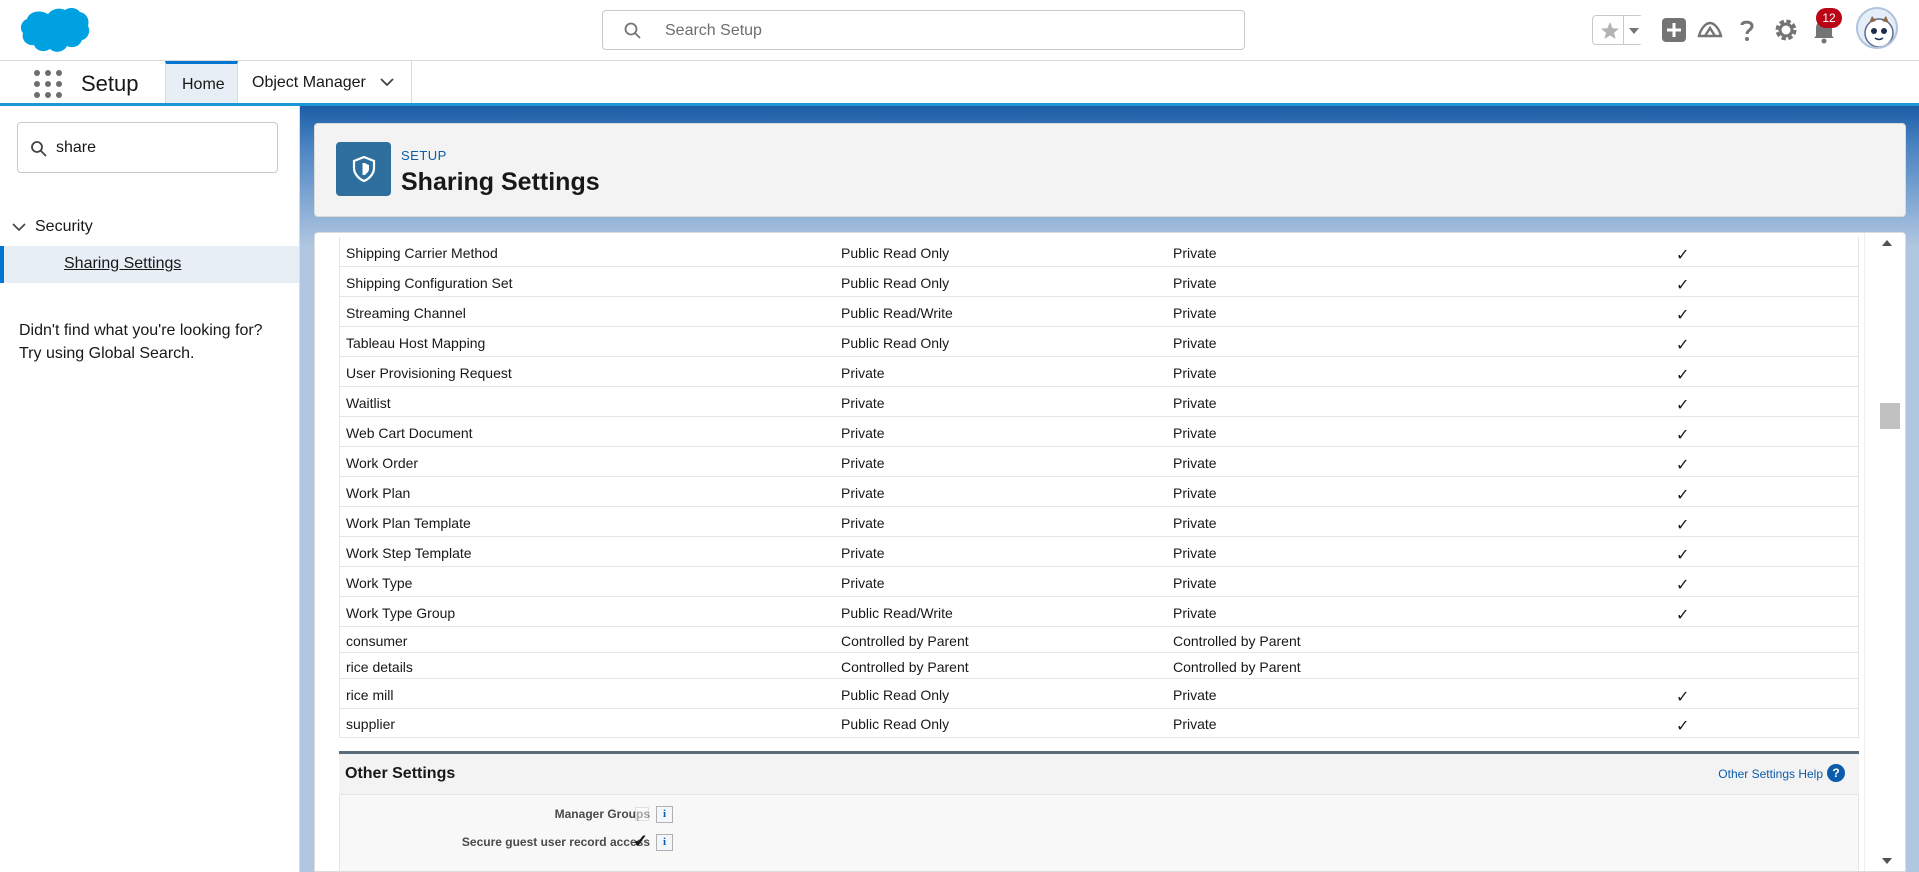 This screenshot has height=872, width=1919. What do you see at coordinates (122, 264) in the screenshot?
I see `sidebar-item-label: Sharing Settings` at bounding box center [122, 264].